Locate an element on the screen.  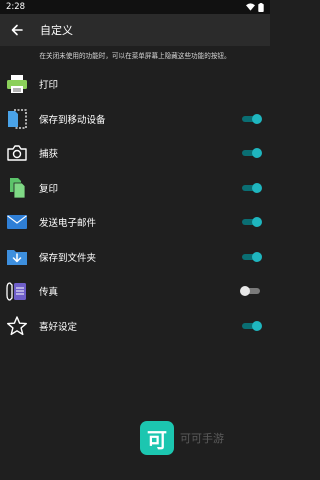
status-bar: 2:28 is located at coordinates (135, 7).